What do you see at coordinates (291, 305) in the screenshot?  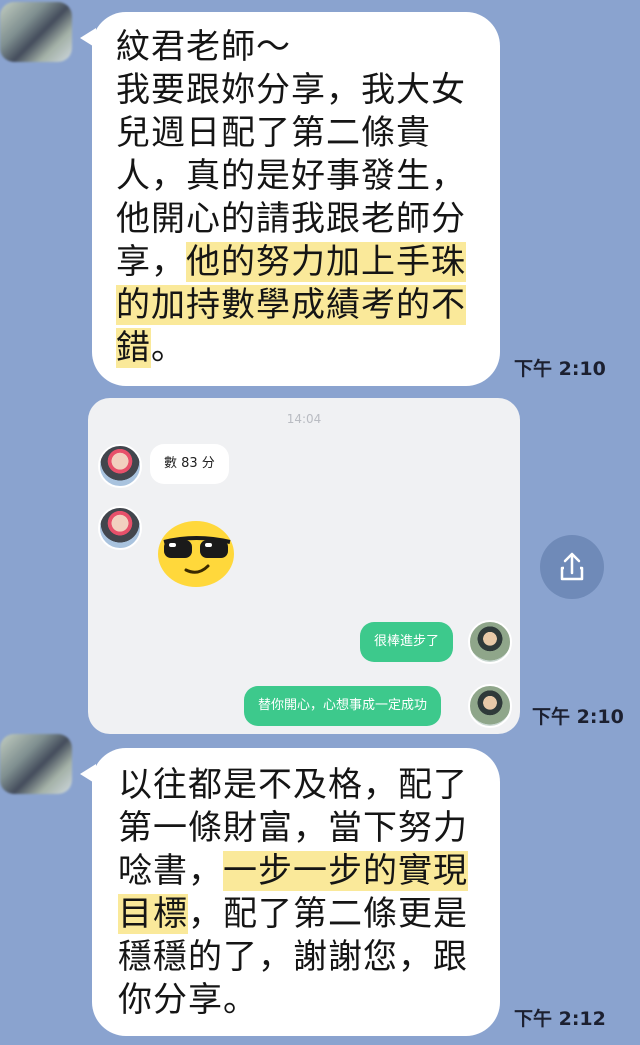 I see `highlight: 的加持數學成績考的不` at bounding box center [291, 305].